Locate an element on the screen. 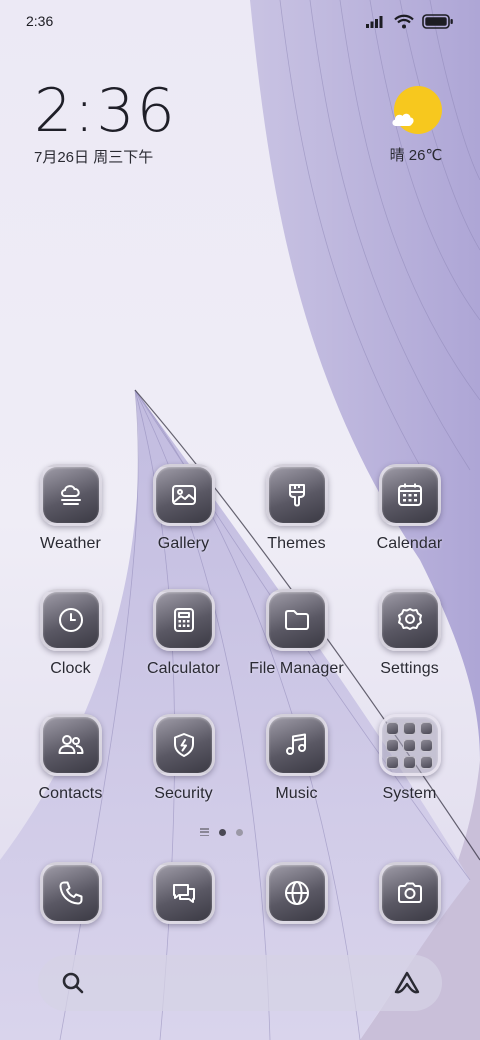  app-system-folder: System is located at coordinates (409, 762).